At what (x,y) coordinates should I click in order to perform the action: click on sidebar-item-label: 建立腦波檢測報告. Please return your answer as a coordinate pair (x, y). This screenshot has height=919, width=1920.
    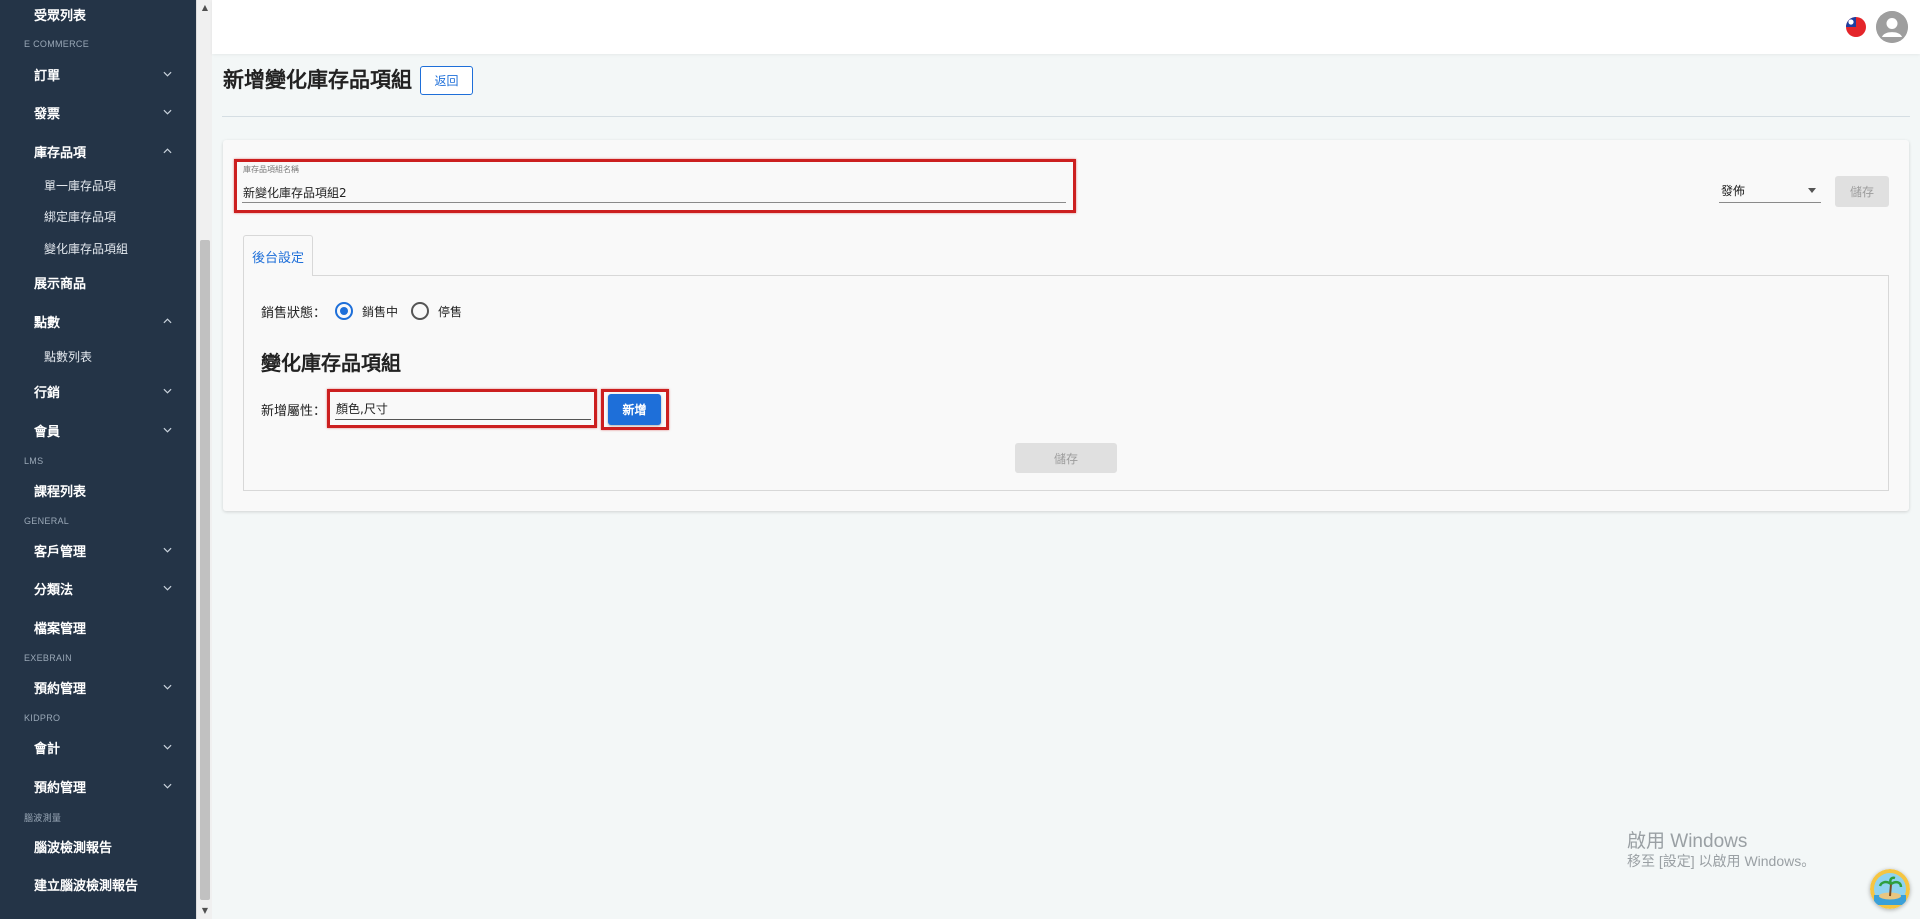
    Looking at the image, I should click on (86, 886).